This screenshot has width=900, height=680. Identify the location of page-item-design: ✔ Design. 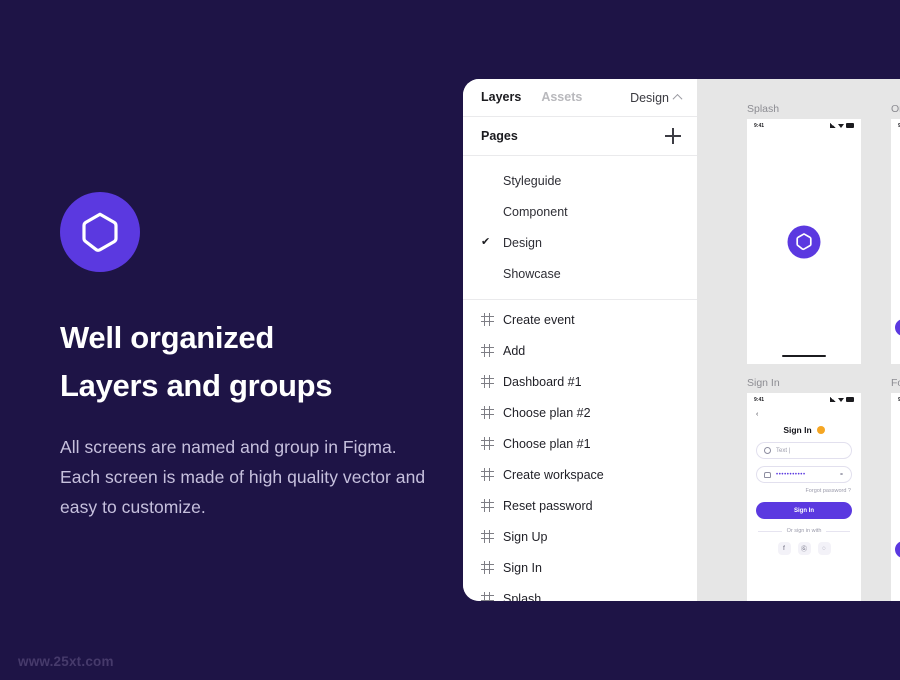
(580, 242).